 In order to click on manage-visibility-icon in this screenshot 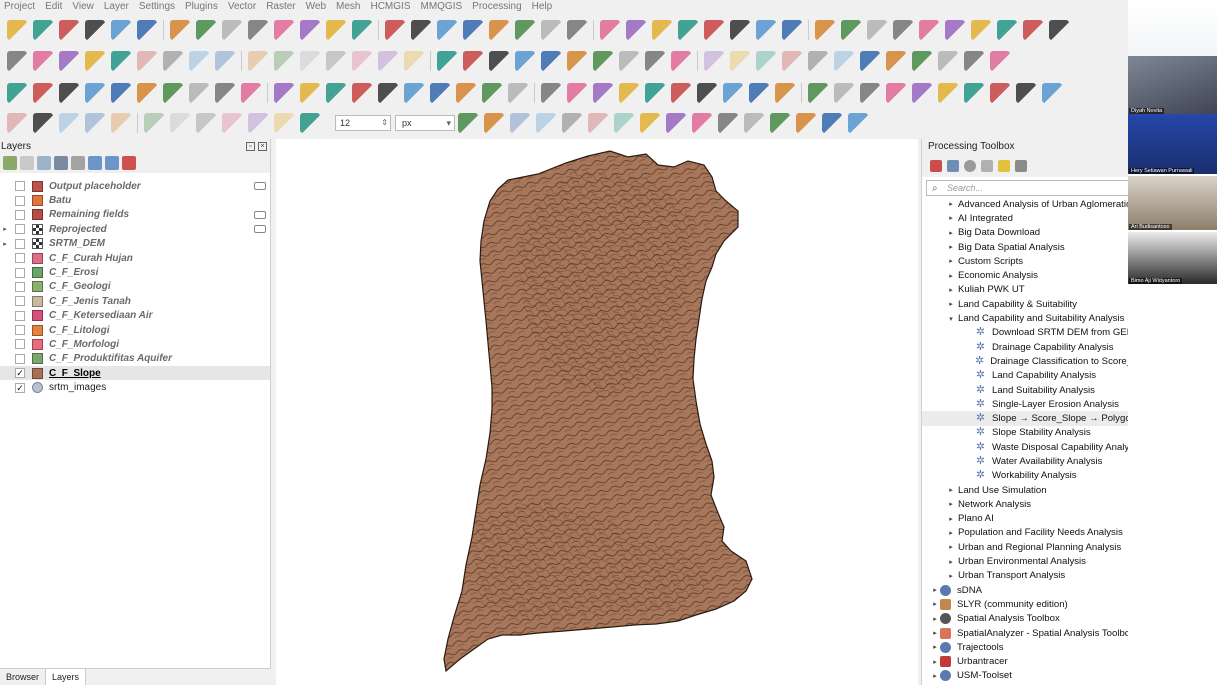, I will do `click(44, 163)`.